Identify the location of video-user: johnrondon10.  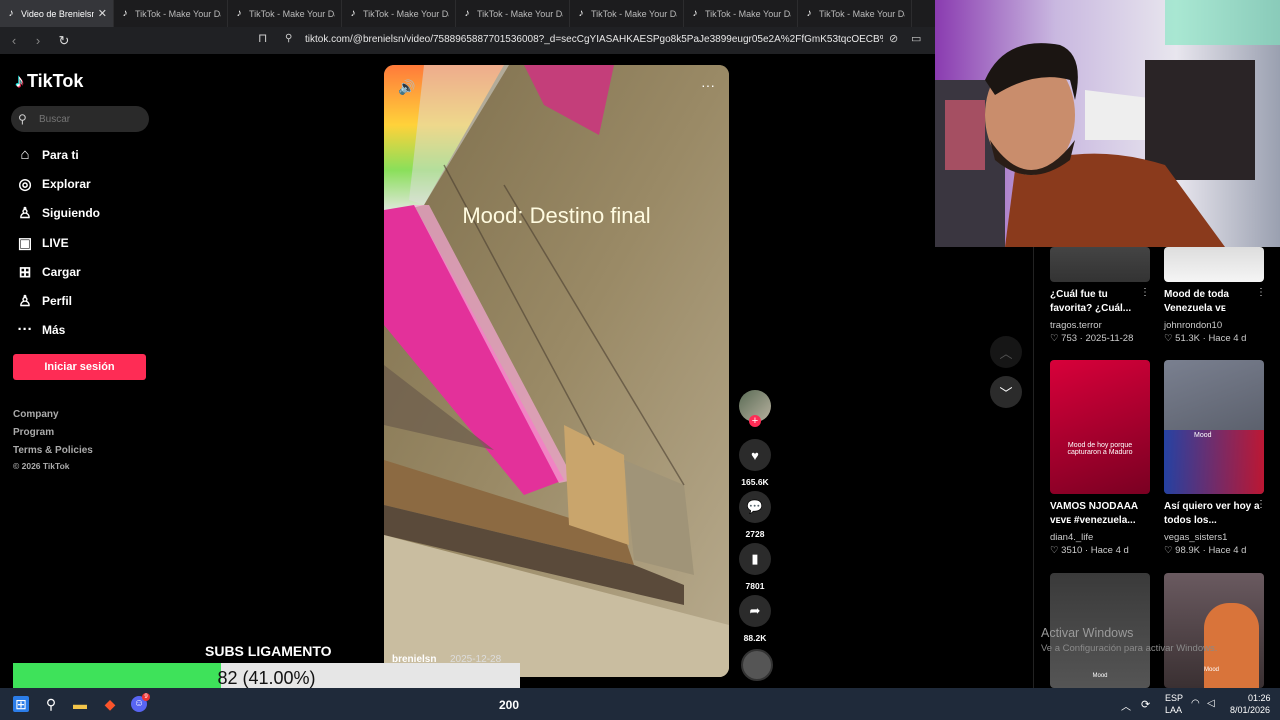
(1193, 325).